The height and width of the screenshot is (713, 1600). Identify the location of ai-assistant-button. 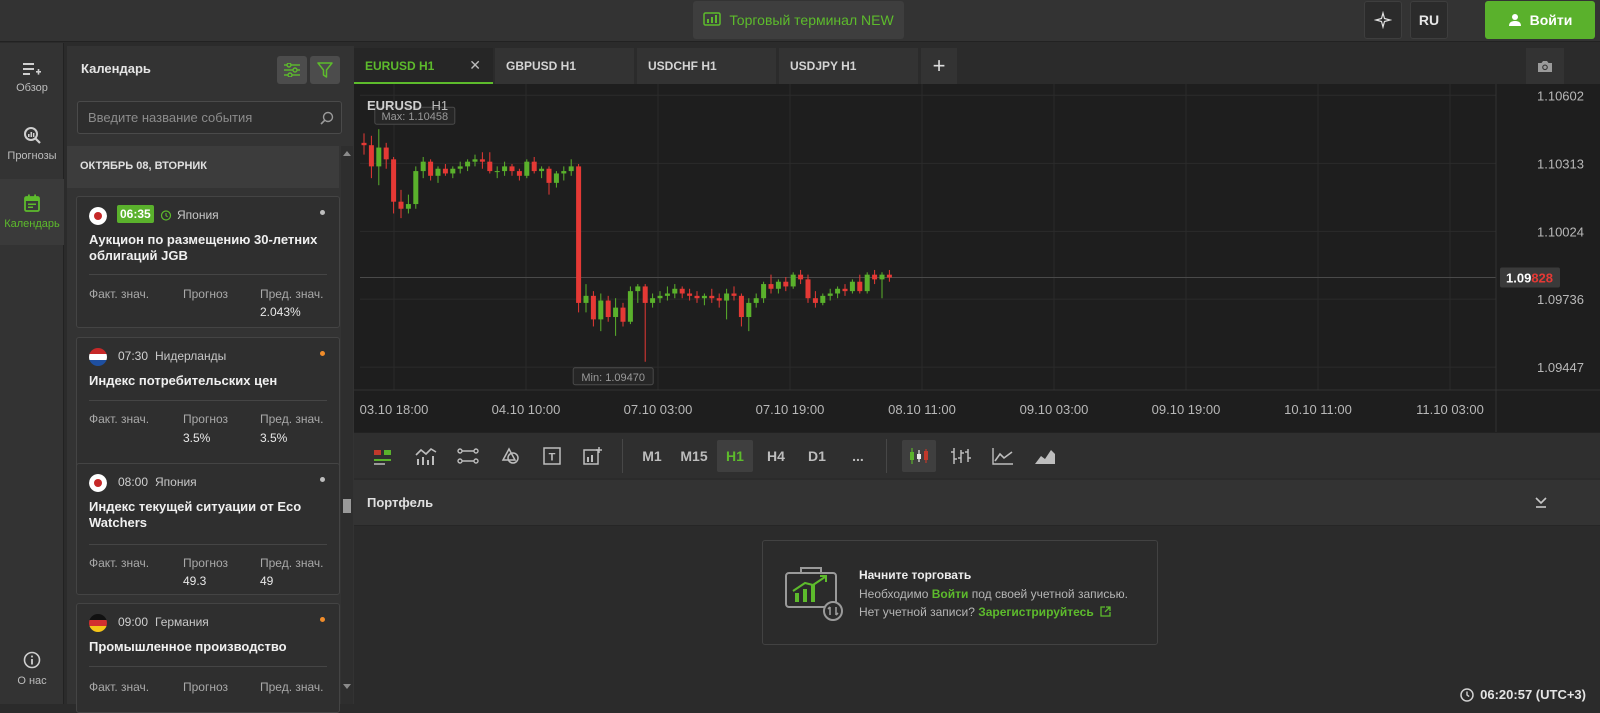
(1383, 20).